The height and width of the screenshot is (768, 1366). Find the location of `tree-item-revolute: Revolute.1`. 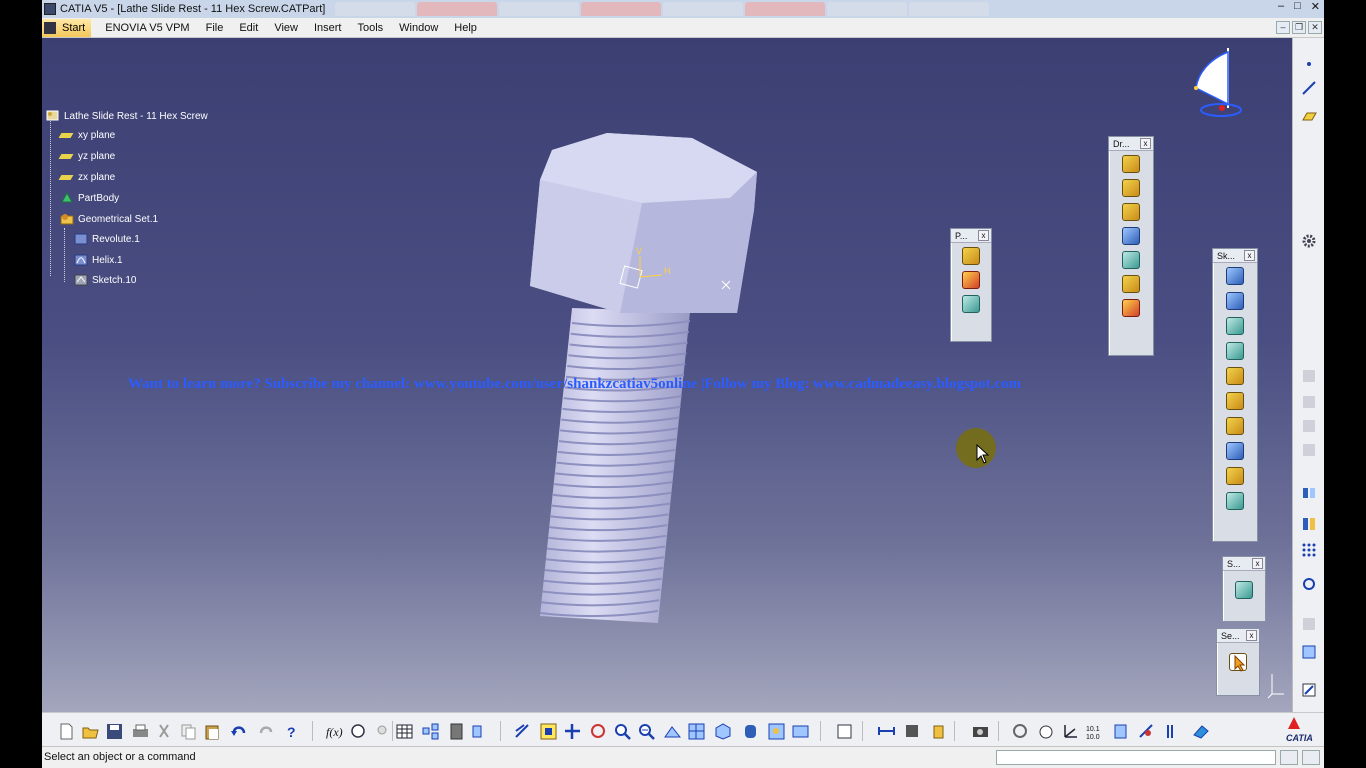

tree-item-revolute: Revolute.1 is located at coordinates (107, 239).